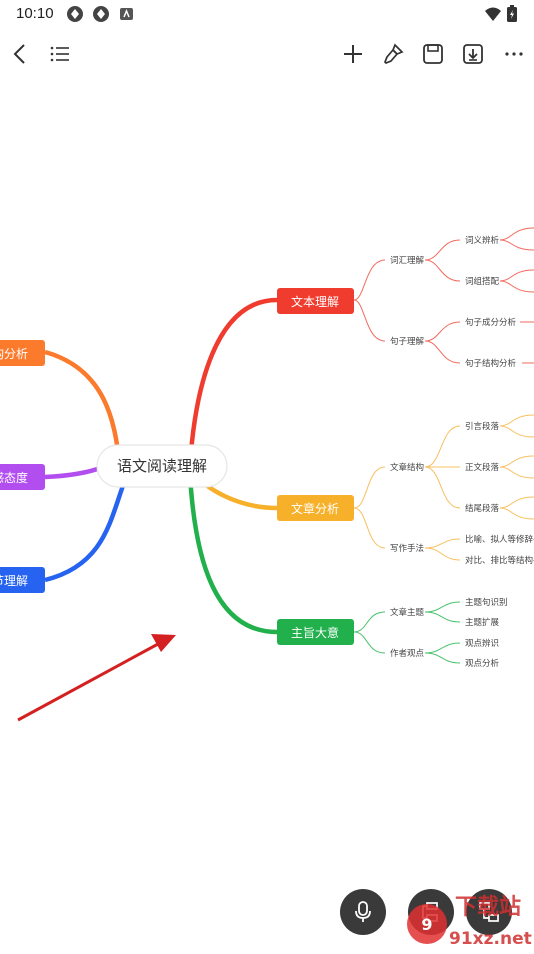 The height and width of the screenshot is (954, 534). I want to click on left-branch-node: 情感态度, so click(22, 477).